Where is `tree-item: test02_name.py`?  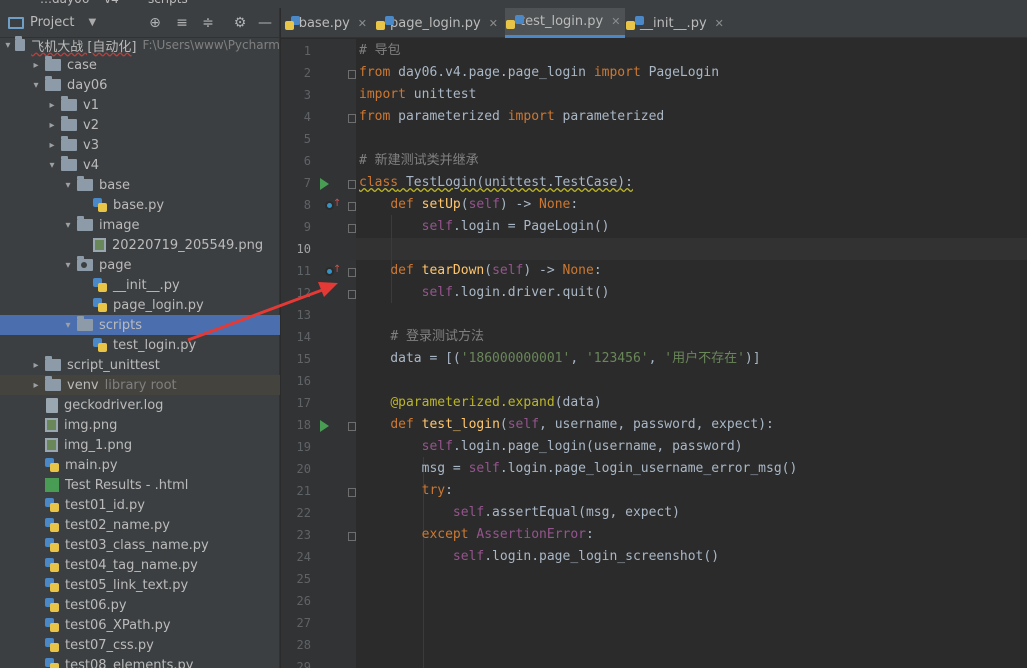 tree-item: test02_name.py is located at coordinates (140, 525).